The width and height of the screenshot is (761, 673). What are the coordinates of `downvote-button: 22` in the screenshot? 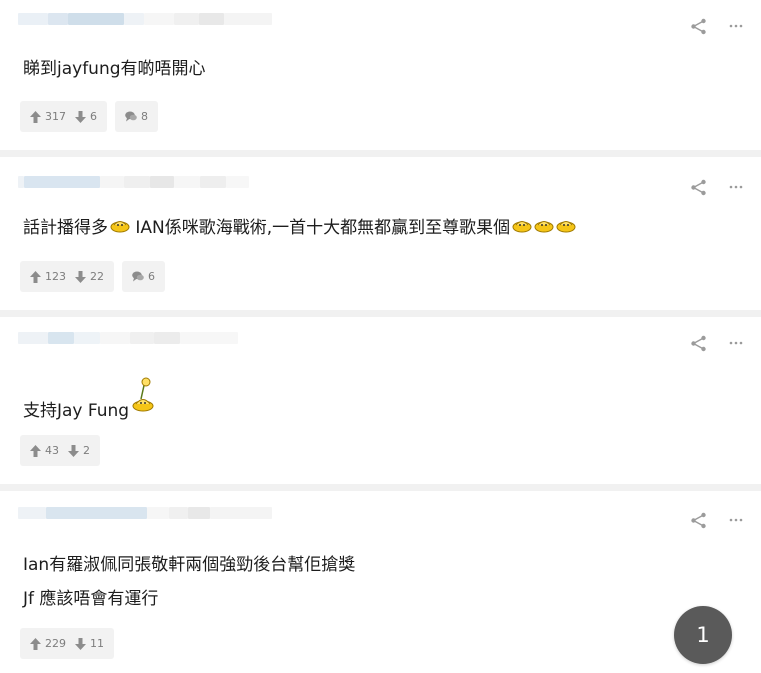 It's located at (89, 276).